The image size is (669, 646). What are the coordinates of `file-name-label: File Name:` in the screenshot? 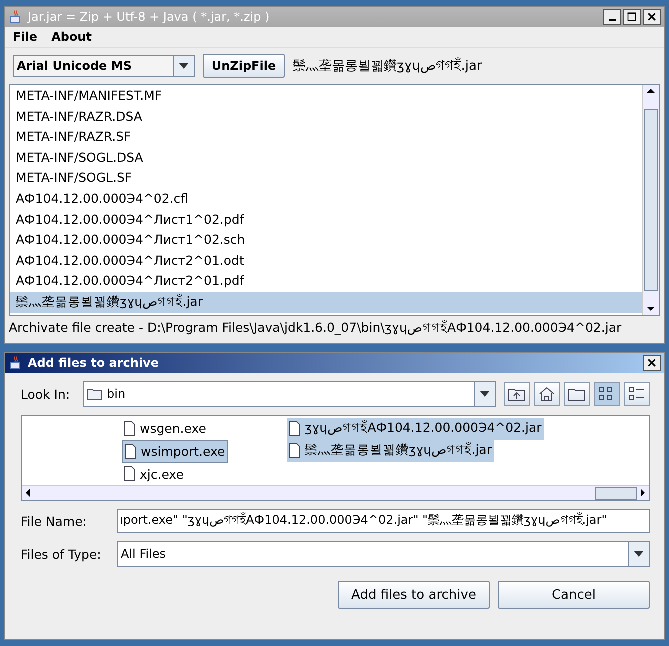 It's located at (54, 521).